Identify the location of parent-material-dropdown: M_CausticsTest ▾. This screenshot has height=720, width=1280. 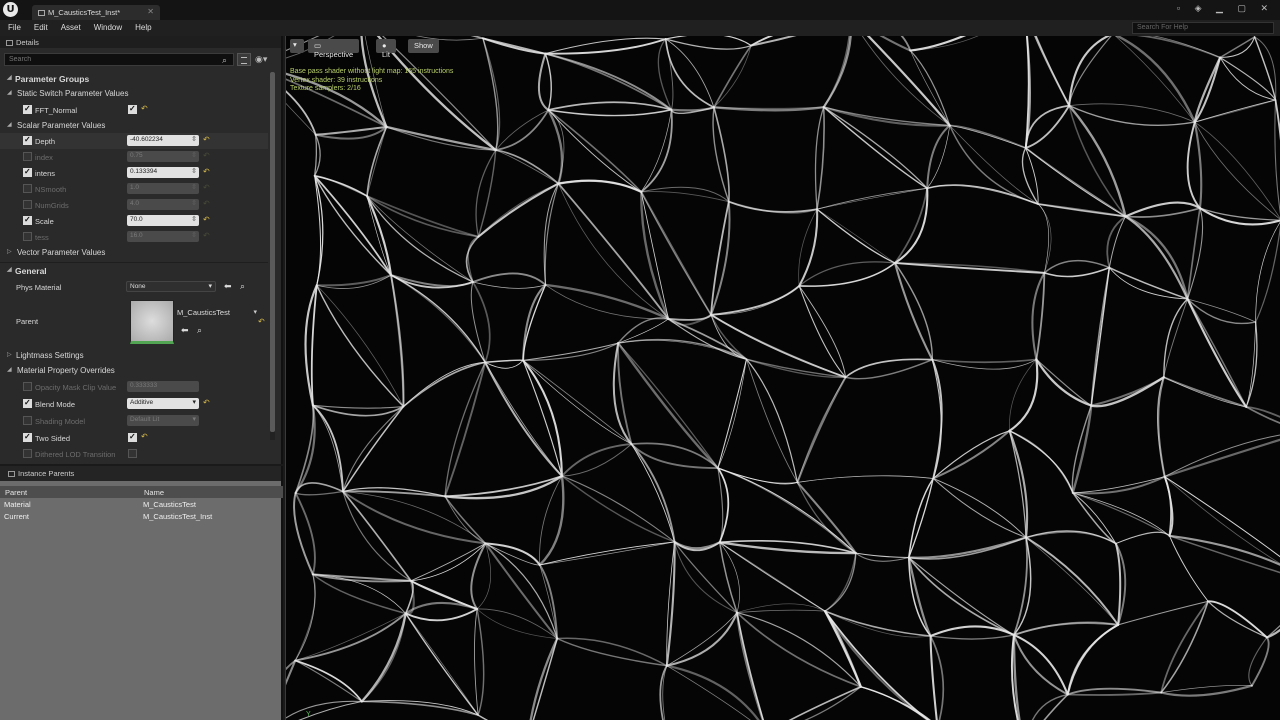
(218, 313).